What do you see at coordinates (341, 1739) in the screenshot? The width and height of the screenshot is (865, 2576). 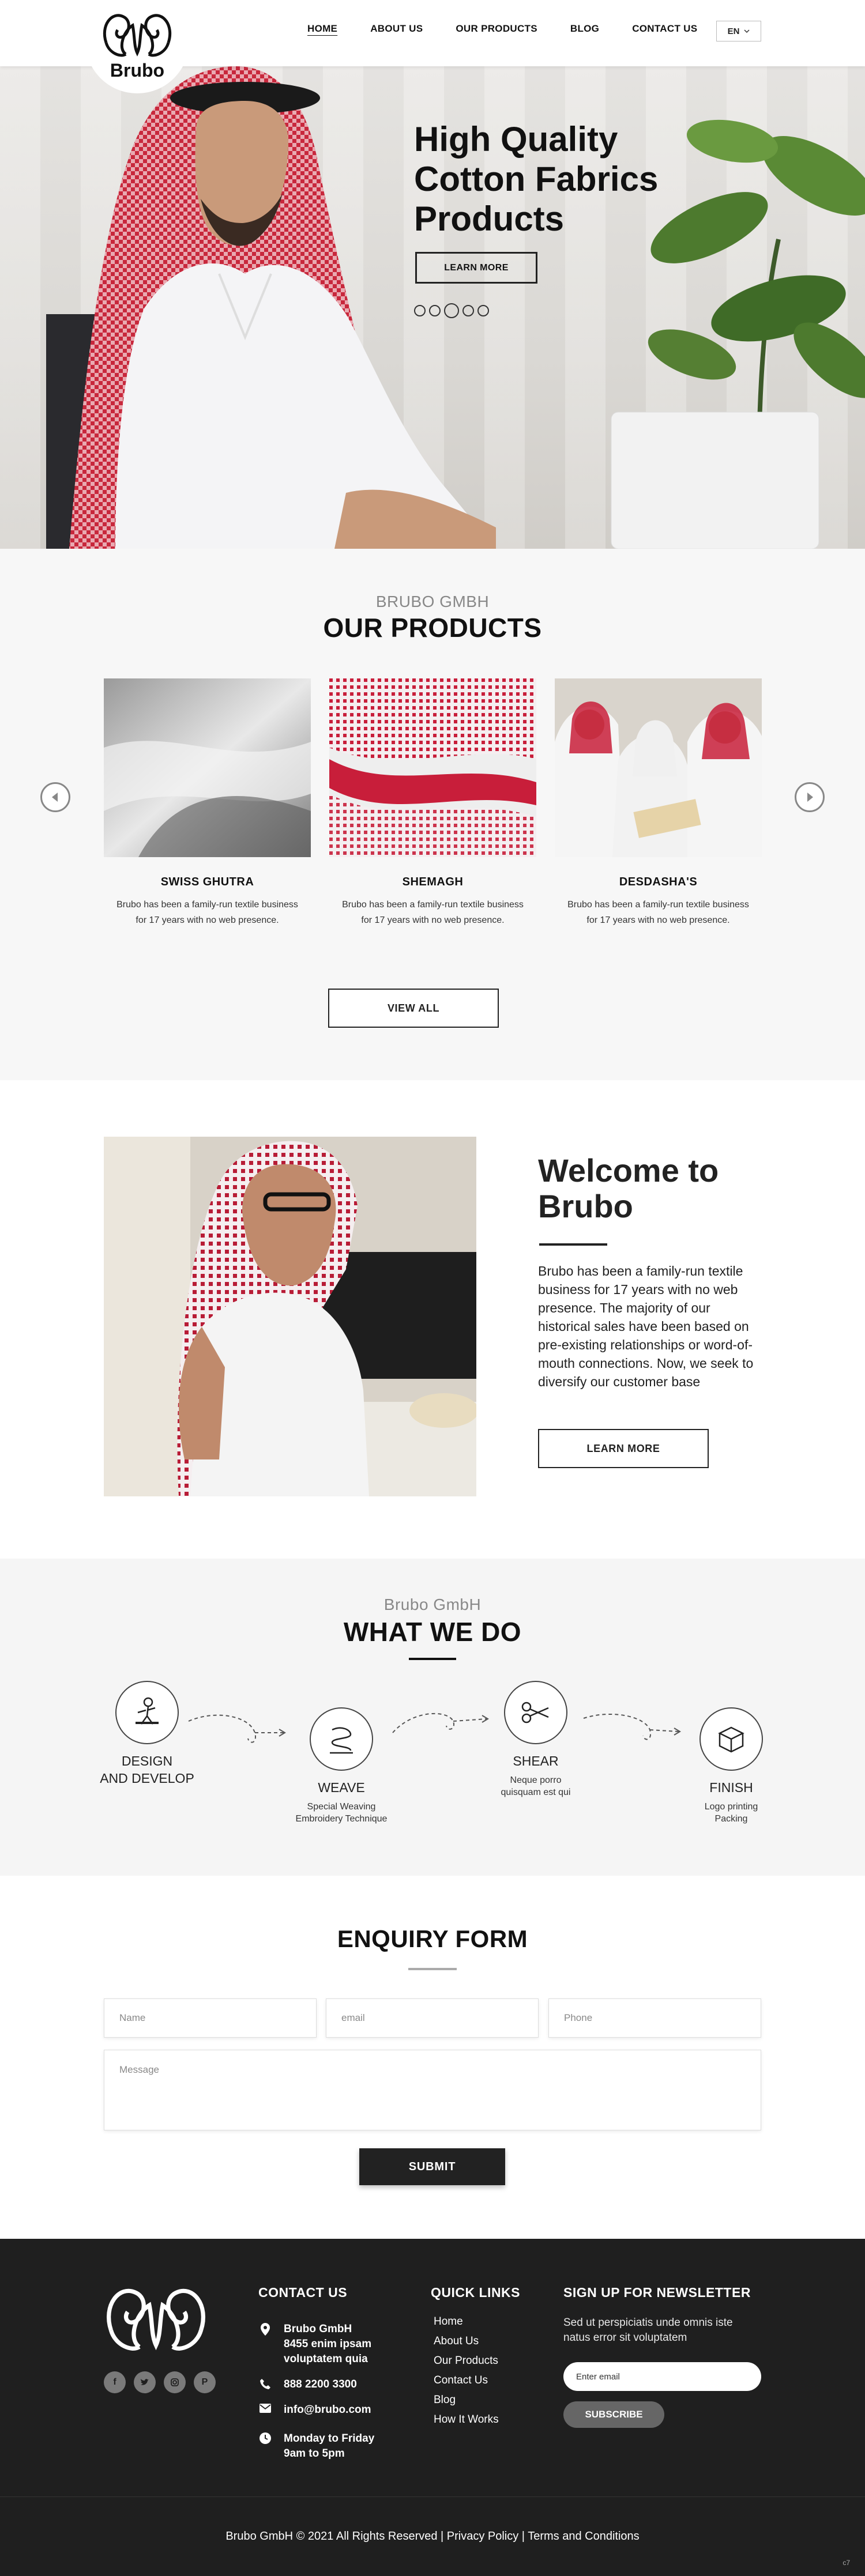 I see `weave-icon` at bounding box center [341, 1739].